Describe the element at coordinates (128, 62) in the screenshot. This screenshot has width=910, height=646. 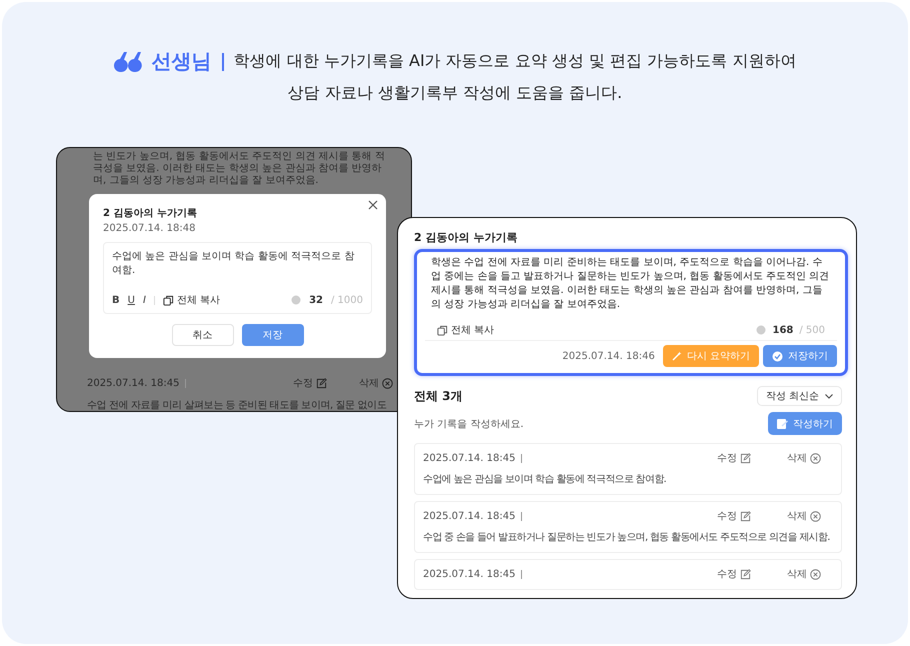
I see `quote-icon` at that location.